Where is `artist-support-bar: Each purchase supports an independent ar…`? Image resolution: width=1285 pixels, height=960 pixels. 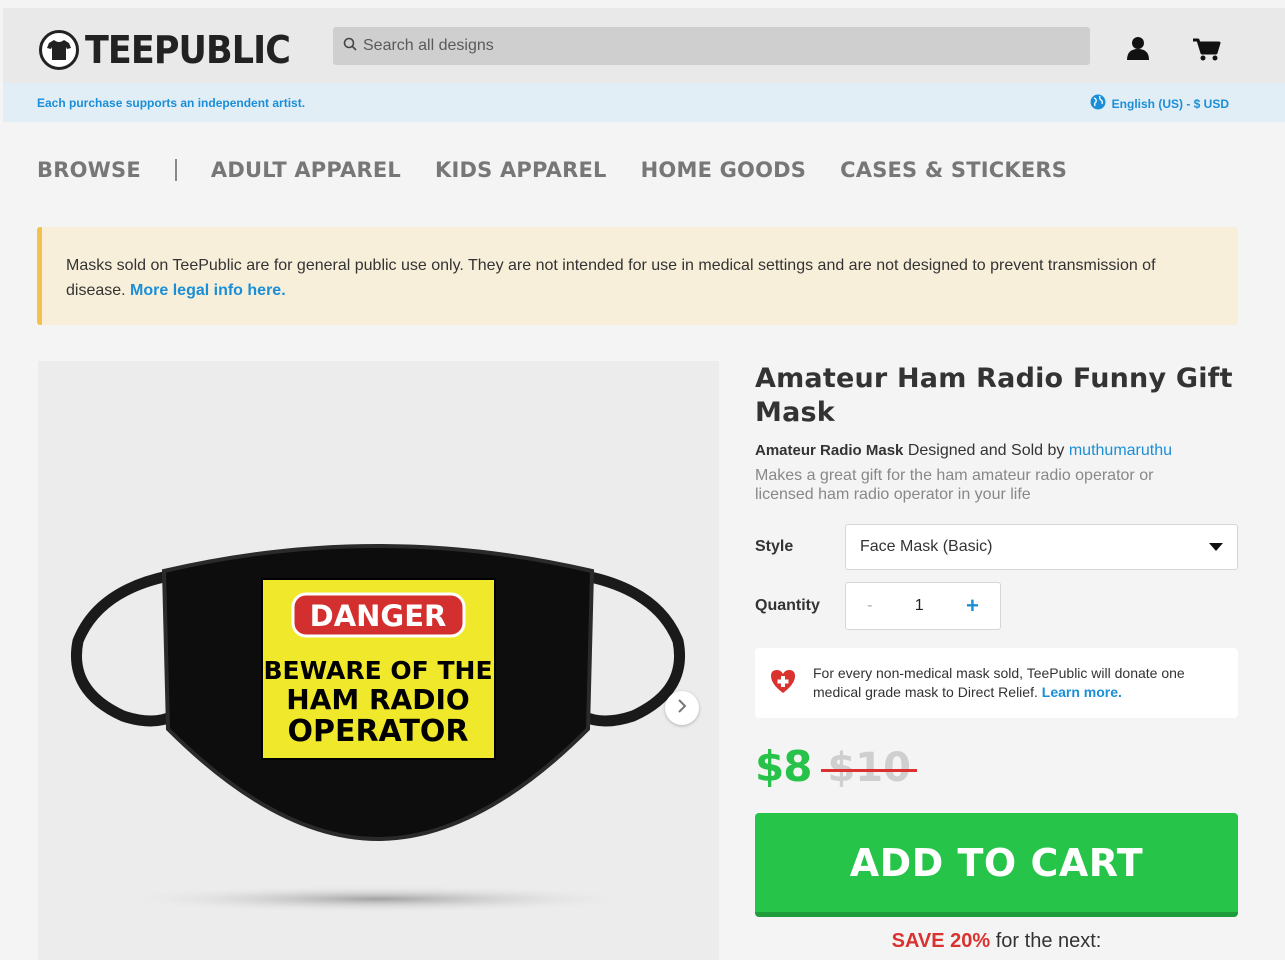
artist-support-bar: Each purchase supports an independent ar… is located at coordinates (644, 102).